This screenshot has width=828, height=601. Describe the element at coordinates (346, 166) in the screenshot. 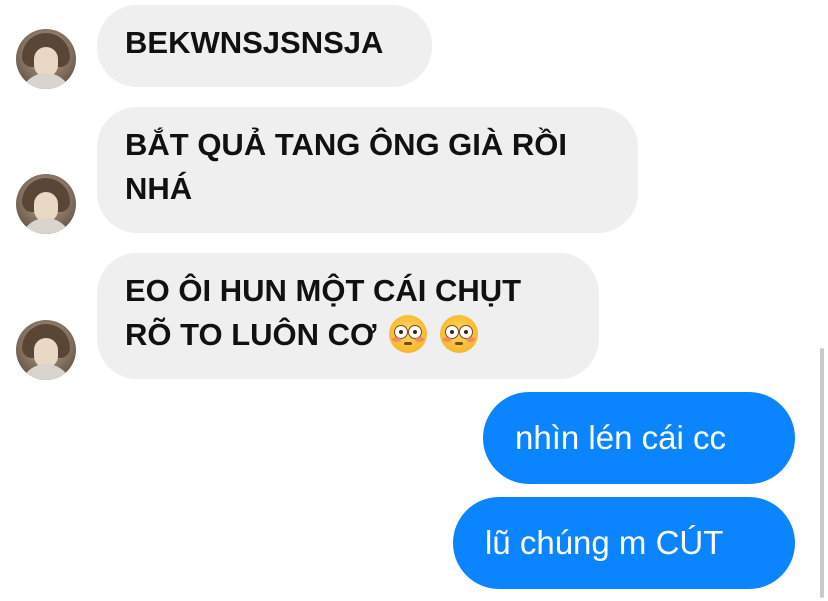

I see `message-text: BẮT QUẢ TANG ÔNG GIÀ RỒI NHÁ` at that location.